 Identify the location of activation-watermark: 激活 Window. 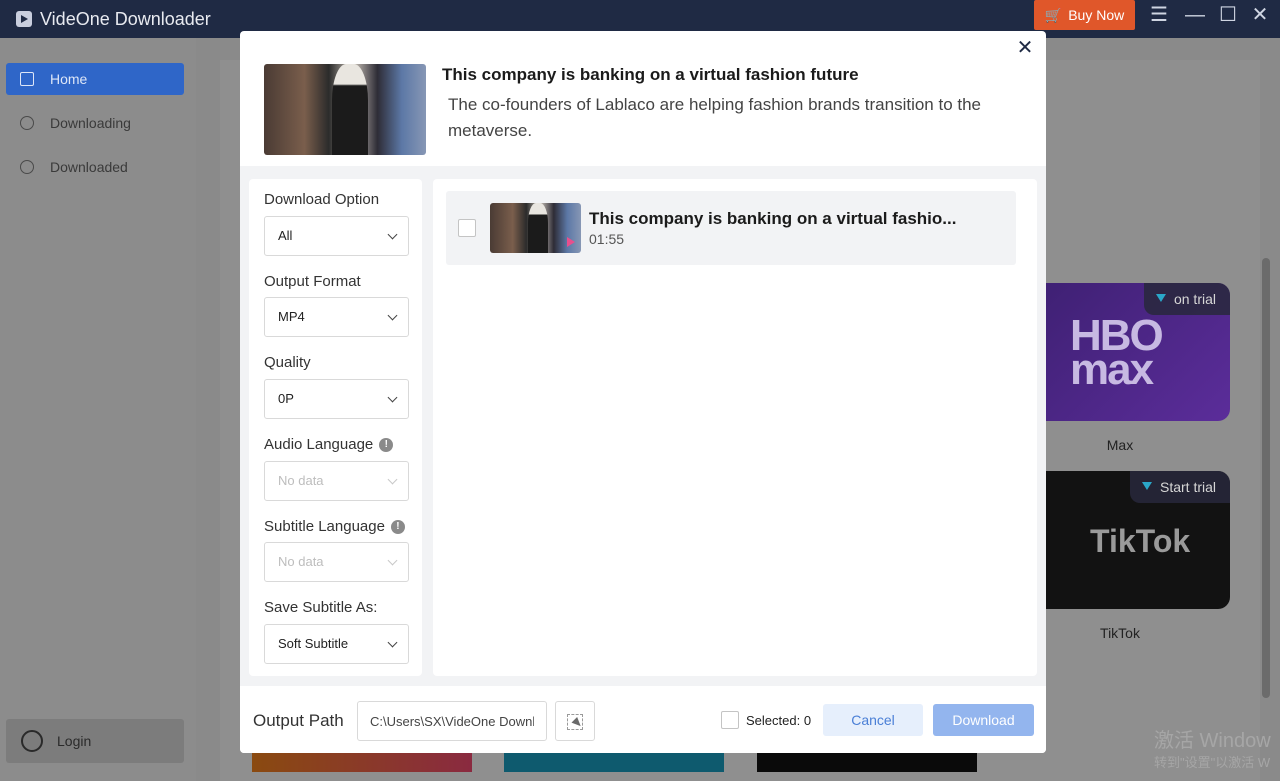
(1212, 741).